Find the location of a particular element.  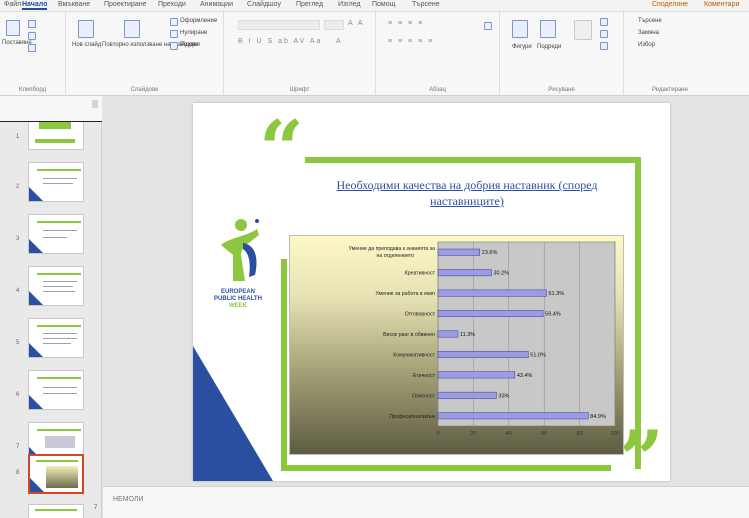

arrange-icon is located at coordinates (548, 29).